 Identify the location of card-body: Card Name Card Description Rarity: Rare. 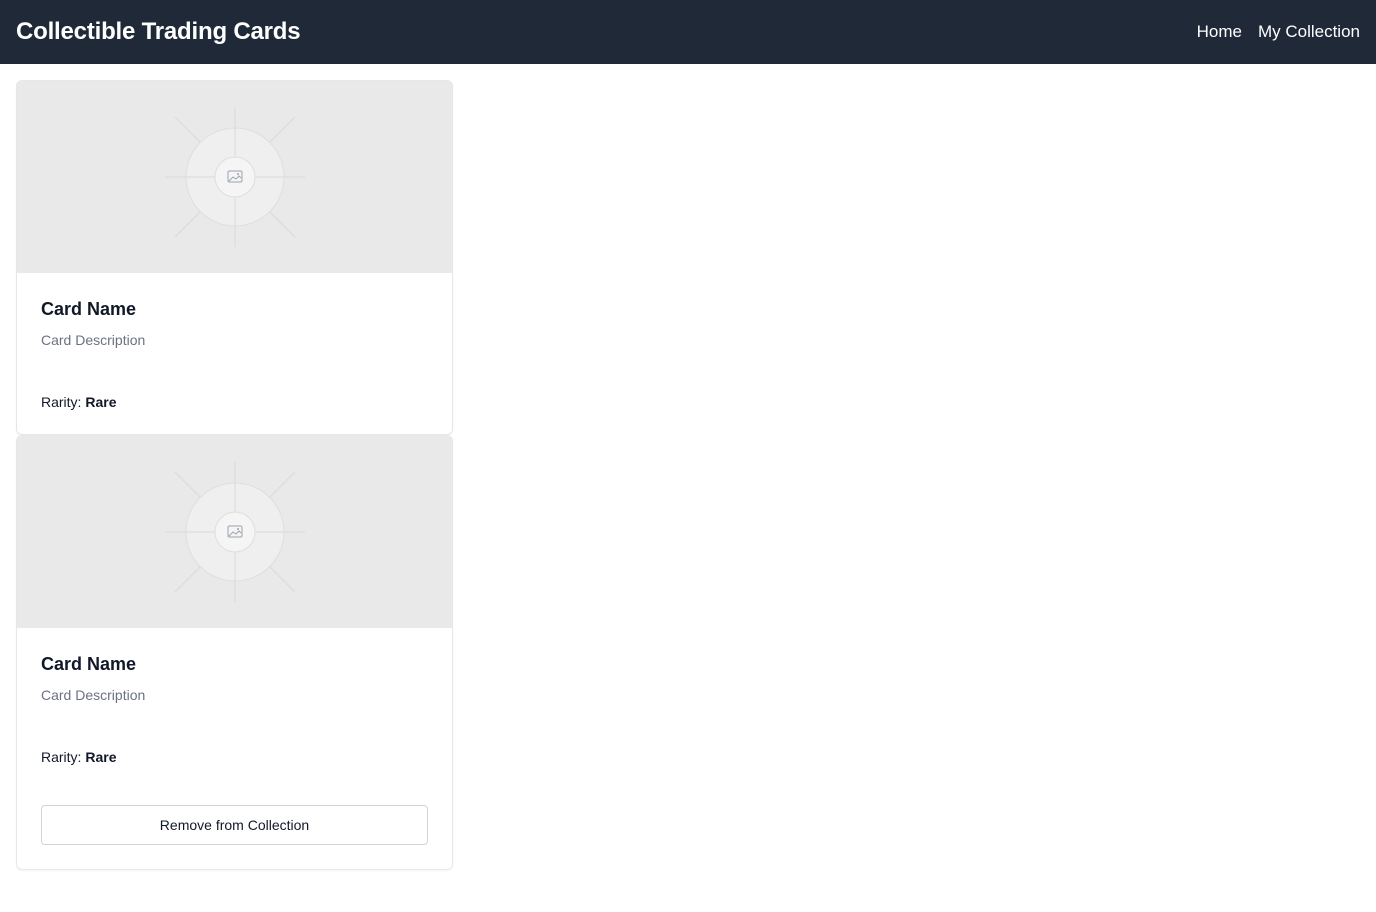
(234, 353).